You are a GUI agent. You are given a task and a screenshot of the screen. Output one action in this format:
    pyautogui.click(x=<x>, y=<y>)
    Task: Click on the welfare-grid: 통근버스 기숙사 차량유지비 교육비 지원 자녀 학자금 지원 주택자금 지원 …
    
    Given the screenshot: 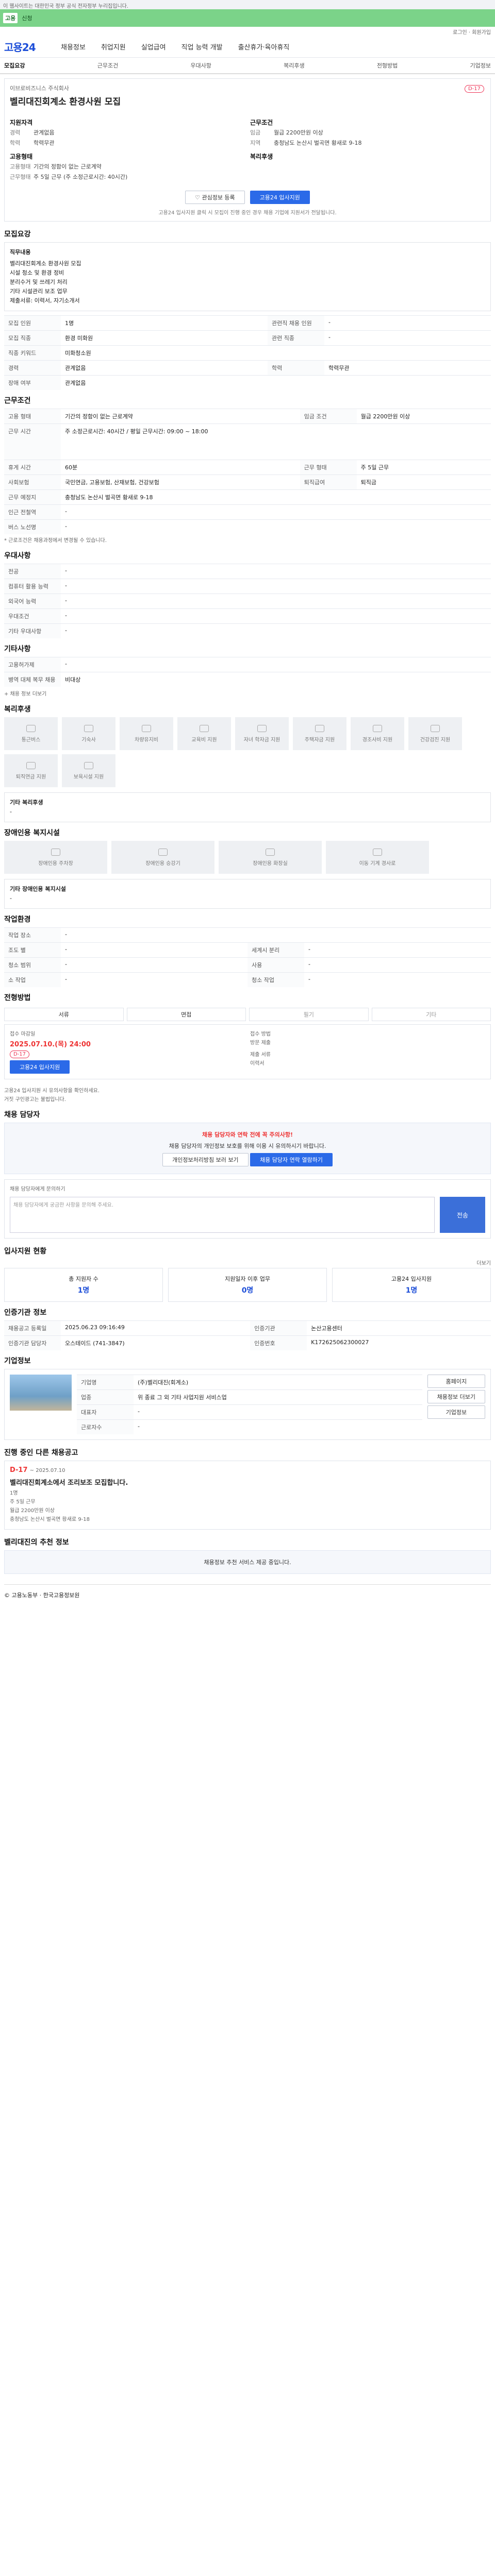 What is the action you would take?
    pyautogui.click(x=247, y=752)
    